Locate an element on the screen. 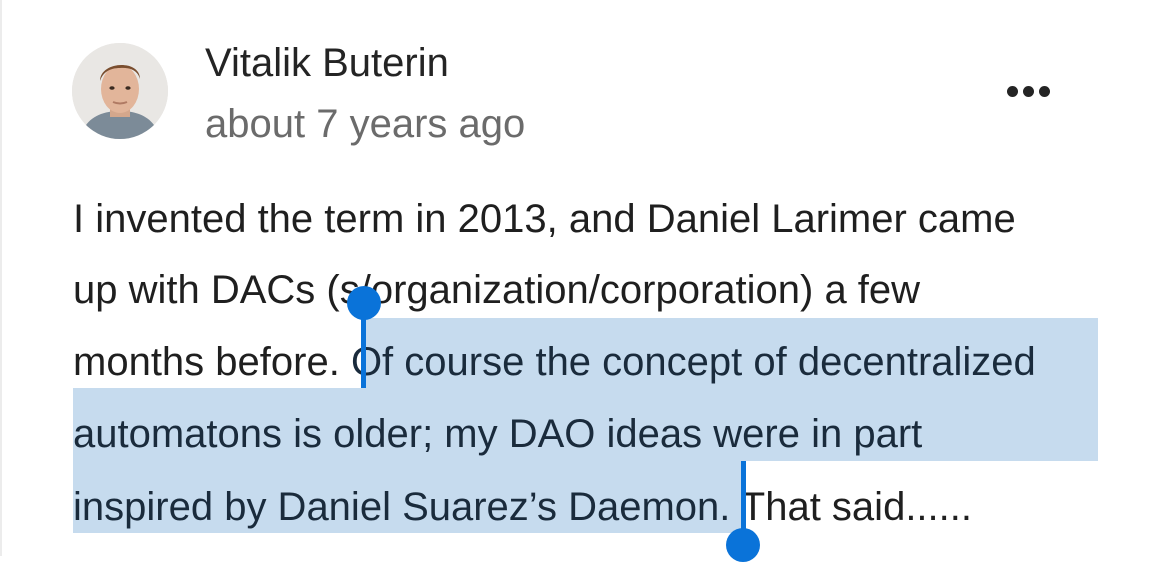  selection-start-handle-stem is located at coordinates (363, 345).